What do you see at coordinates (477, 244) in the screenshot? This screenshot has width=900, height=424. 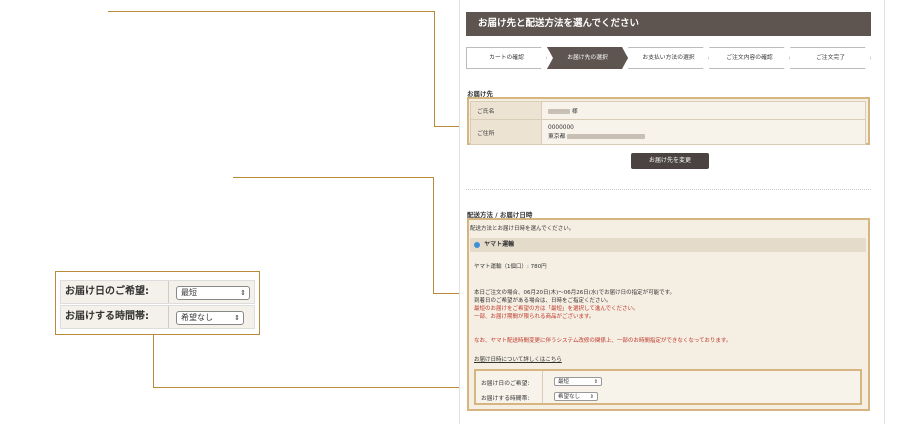 I see `radio-selected-icon` at bounding box center [477, 244].